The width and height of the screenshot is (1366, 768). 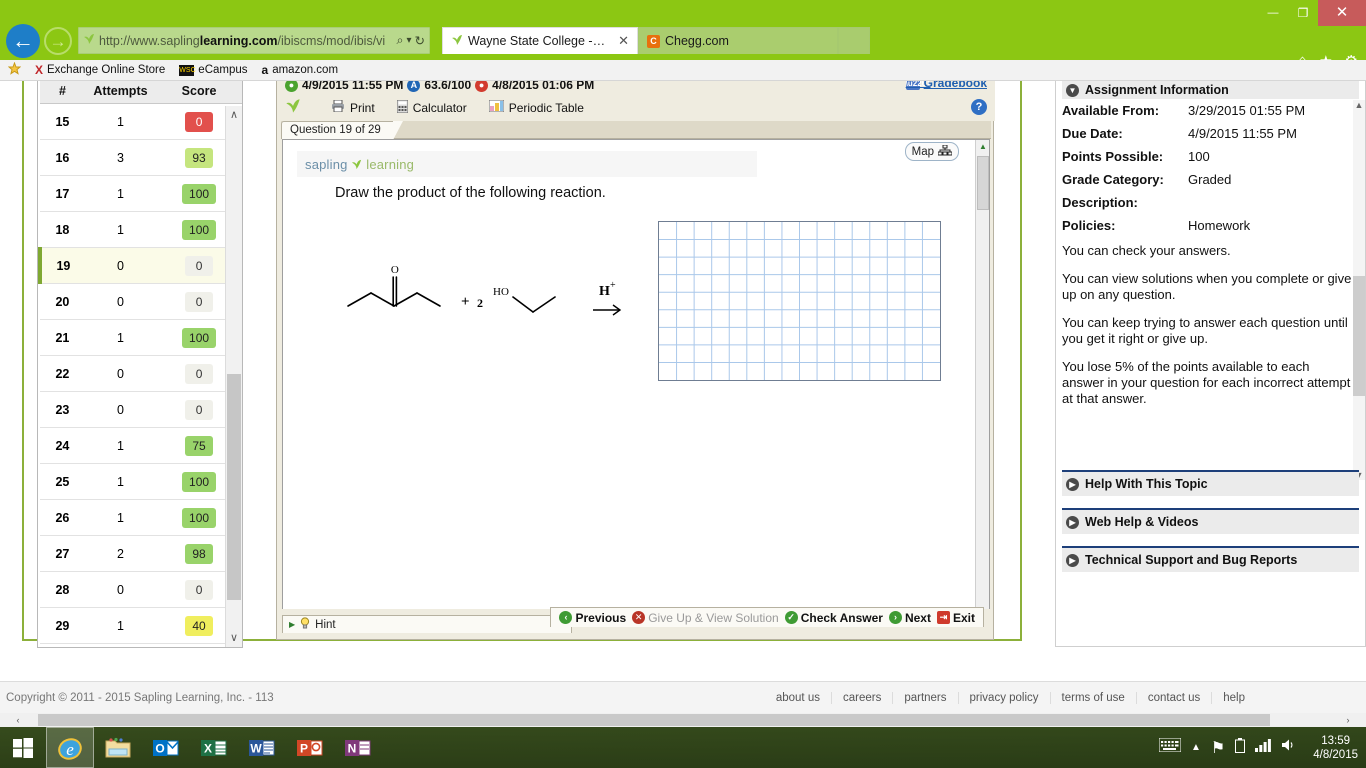 What do you see at coordinates (1003, 697) in the screenshot?
I see `footer-link-privacy-policy: privacy policy` at bounding box center [1003, 697].